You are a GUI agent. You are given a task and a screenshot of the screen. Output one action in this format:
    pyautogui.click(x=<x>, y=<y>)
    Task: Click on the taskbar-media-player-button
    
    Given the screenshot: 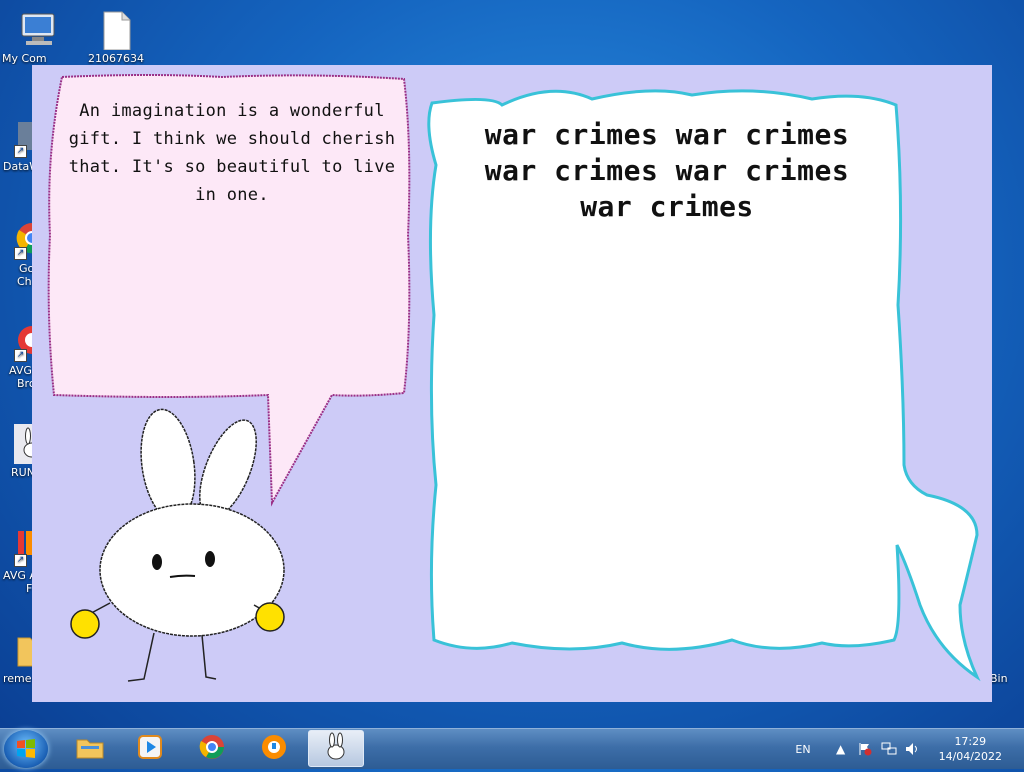 What is the action you would take?
    pyautogui.click(x=150, y=748)
    